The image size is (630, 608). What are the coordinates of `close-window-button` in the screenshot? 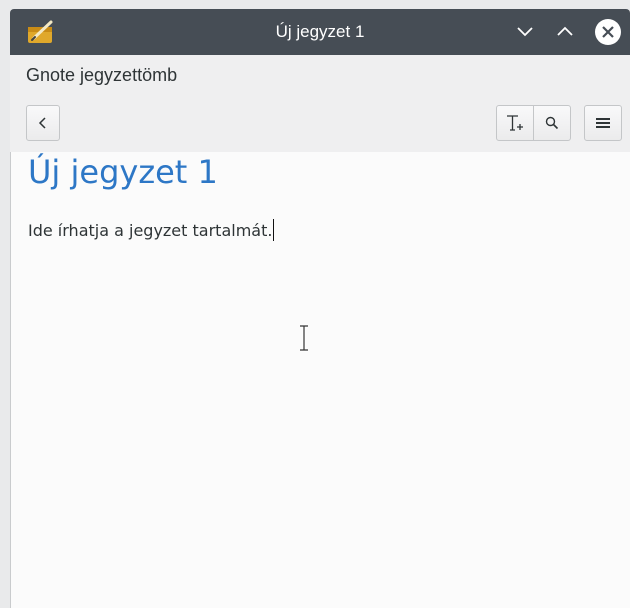 It's located at (608, 32).